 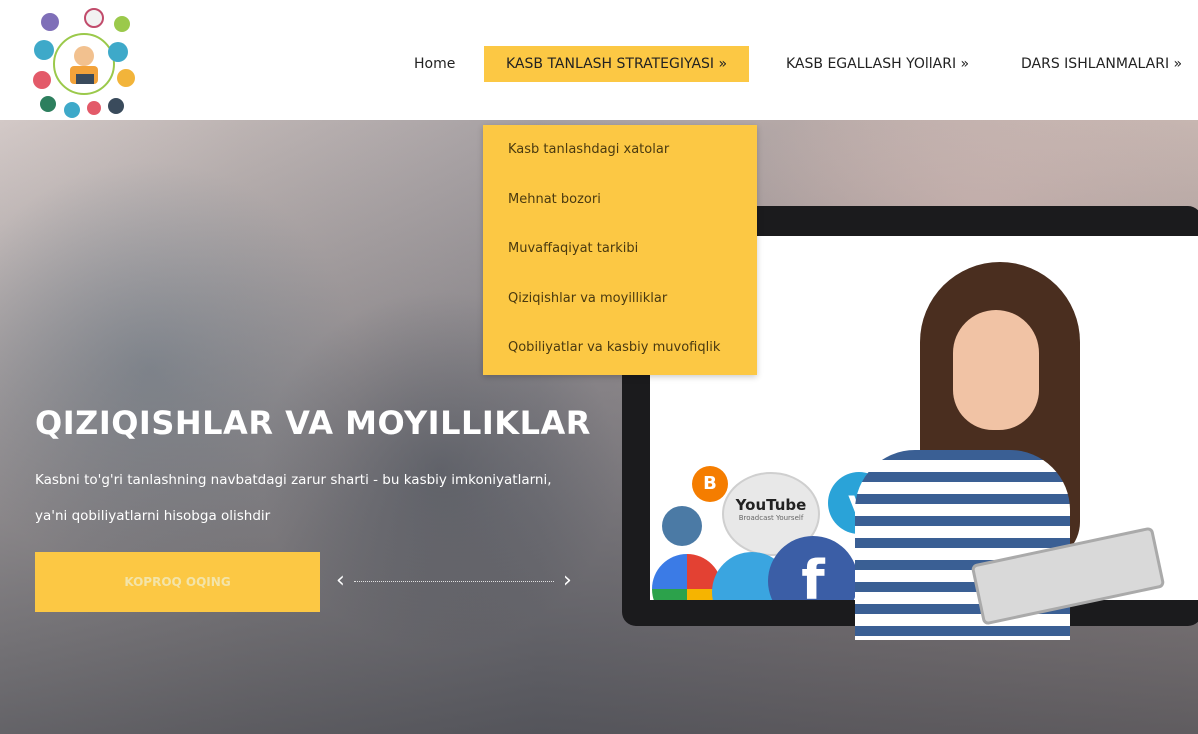 I want to click on slider-progress-line, so click(x=454, y=581).